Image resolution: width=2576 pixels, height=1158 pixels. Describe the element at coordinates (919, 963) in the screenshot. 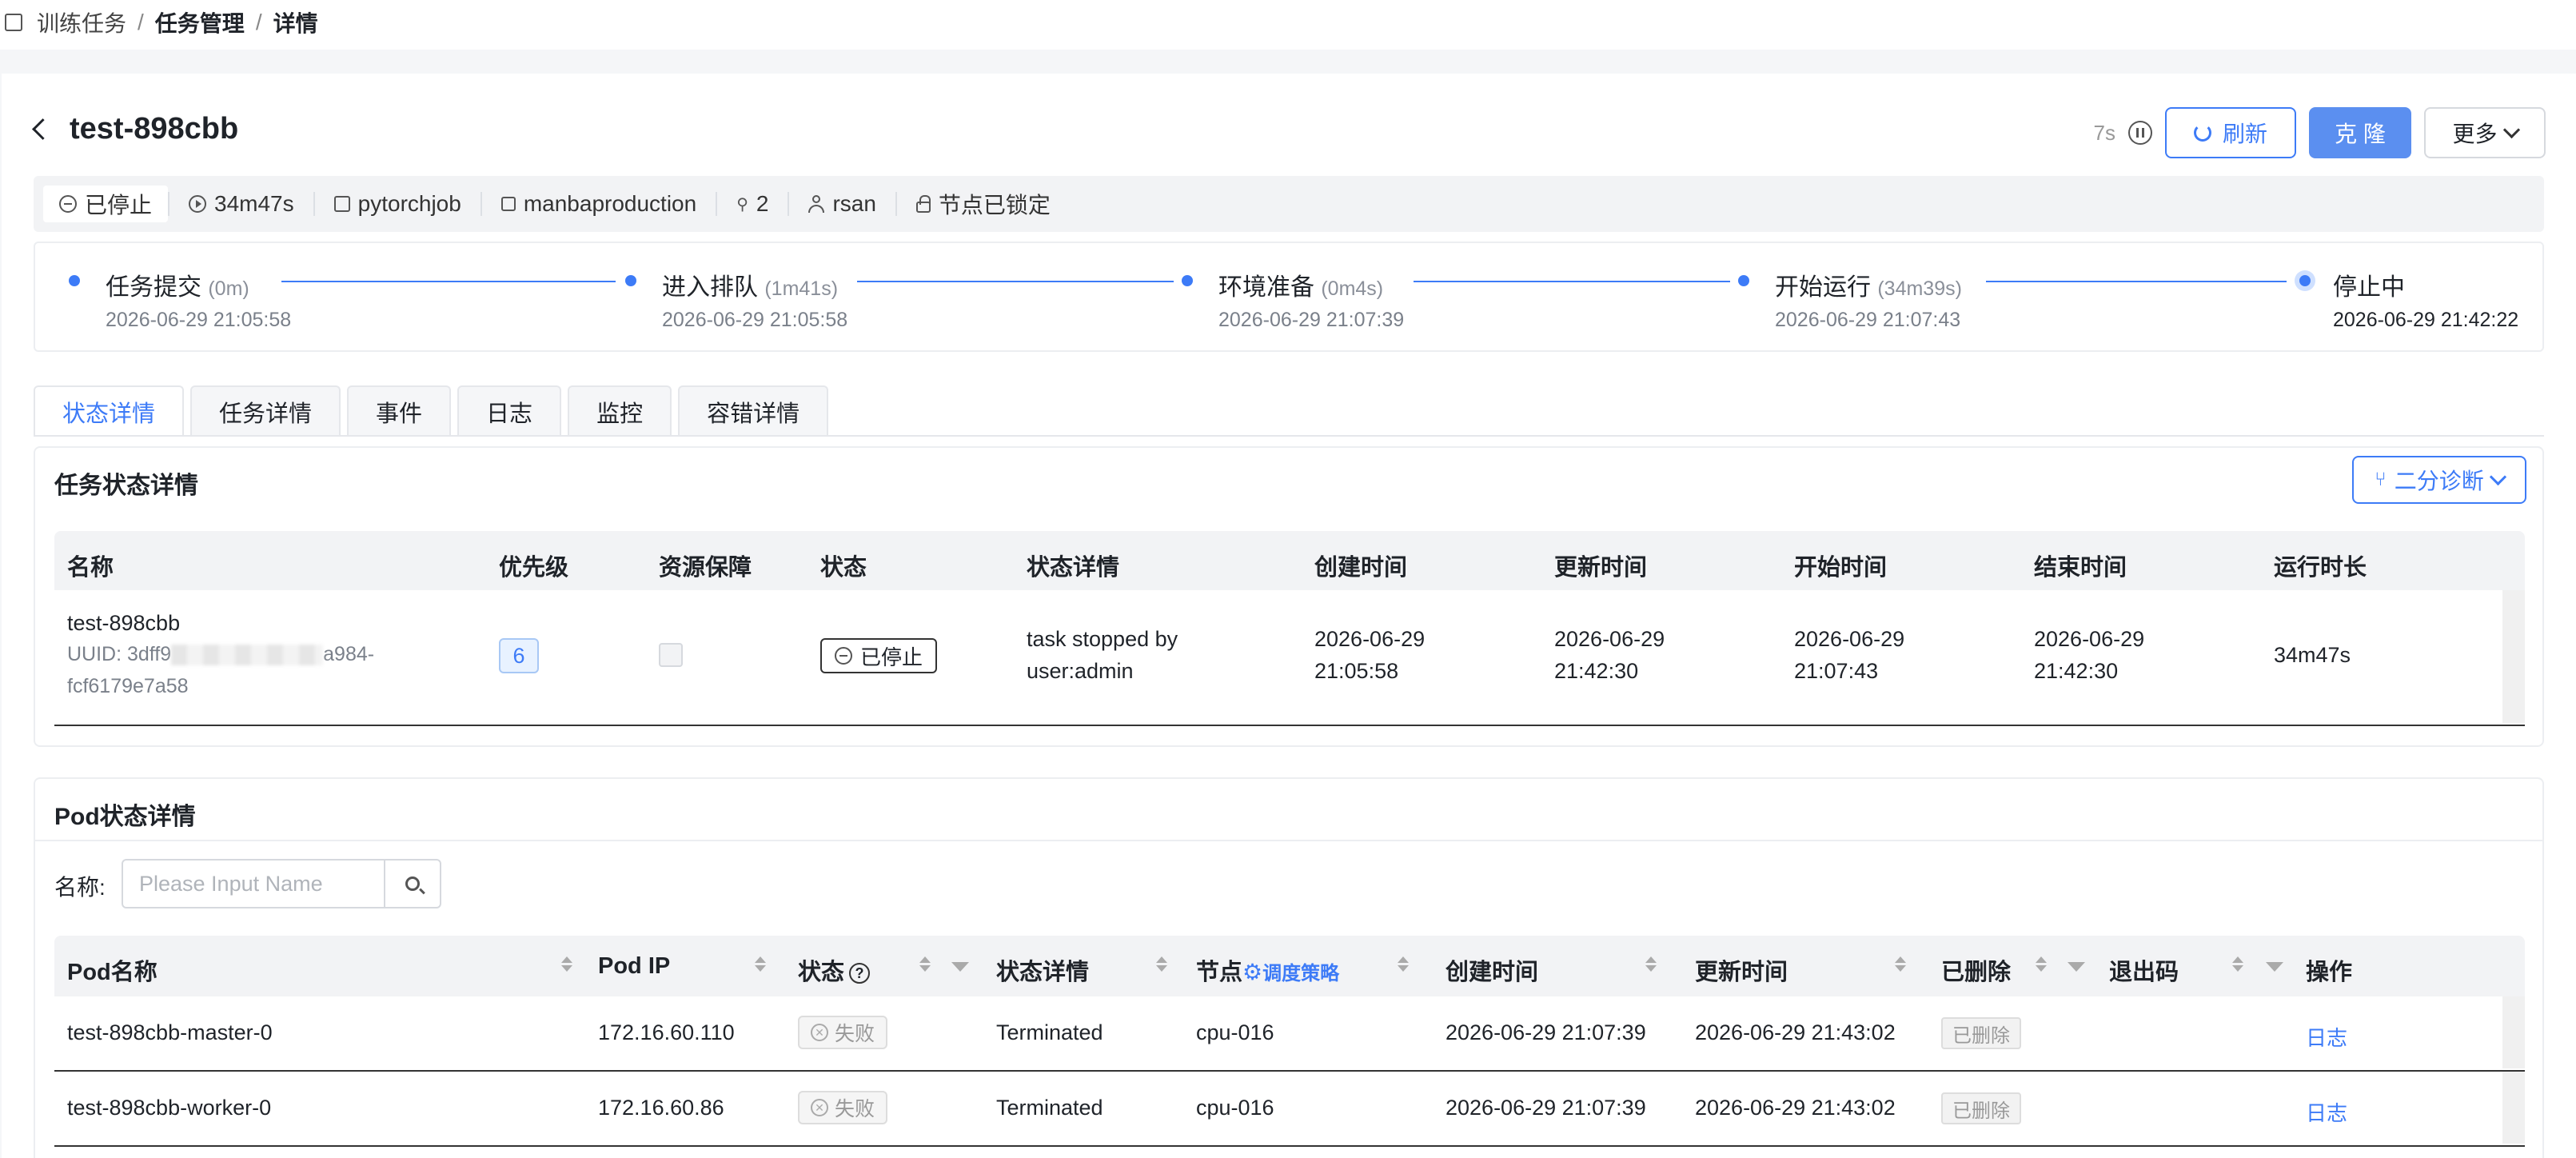

I see `sort-status-icon` at that location.